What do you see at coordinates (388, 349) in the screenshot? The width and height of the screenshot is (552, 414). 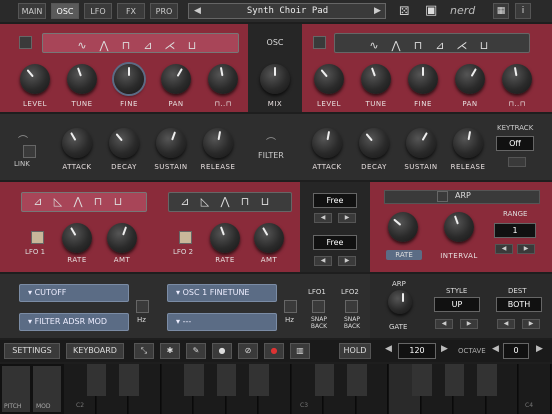 I see `tempo-down-icon: ◀` at bounding box center [388, 349].